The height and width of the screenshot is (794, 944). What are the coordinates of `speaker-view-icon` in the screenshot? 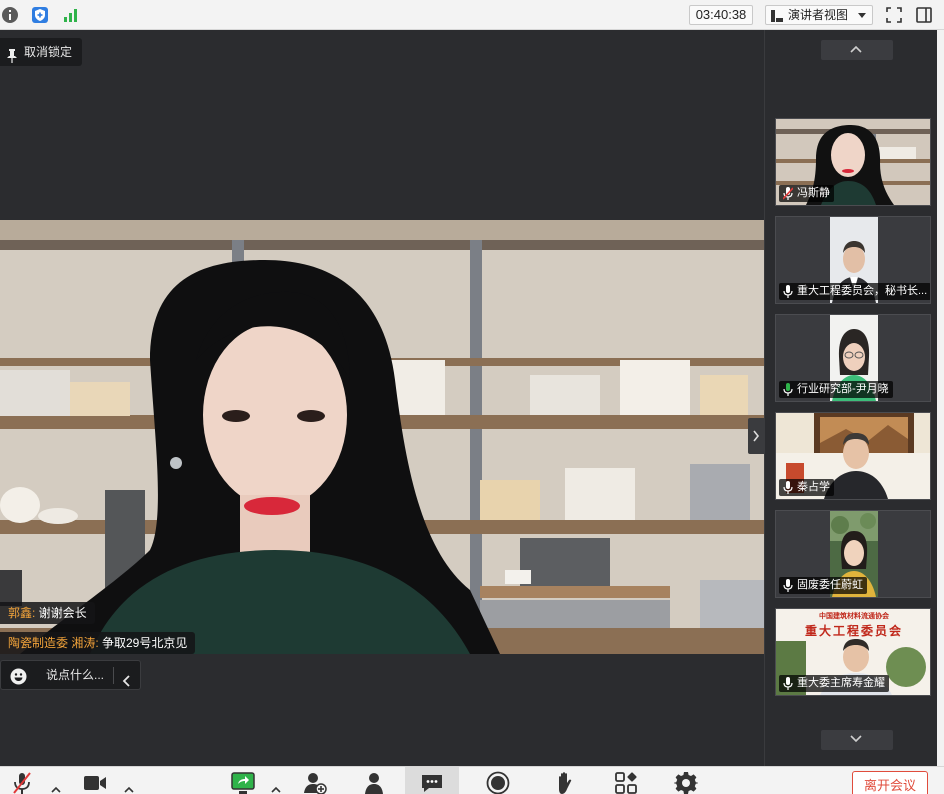 It's located at (777, 15).